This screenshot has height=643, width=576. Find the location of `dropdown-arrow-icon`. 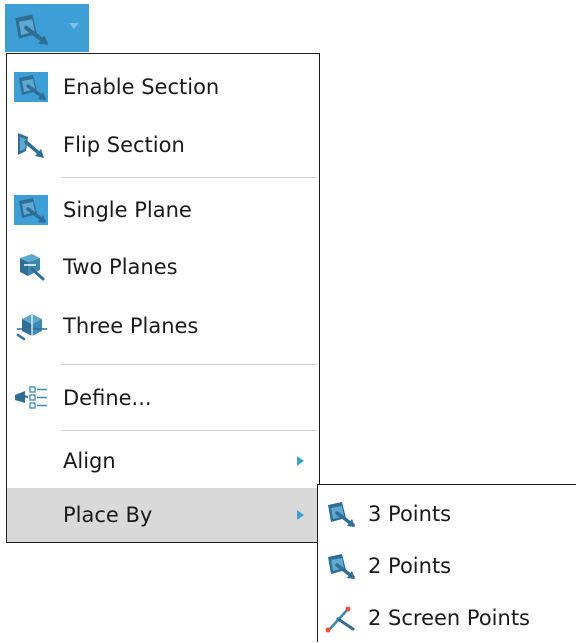

dropdown-arrow-icon is located at coordinates (74, 26).